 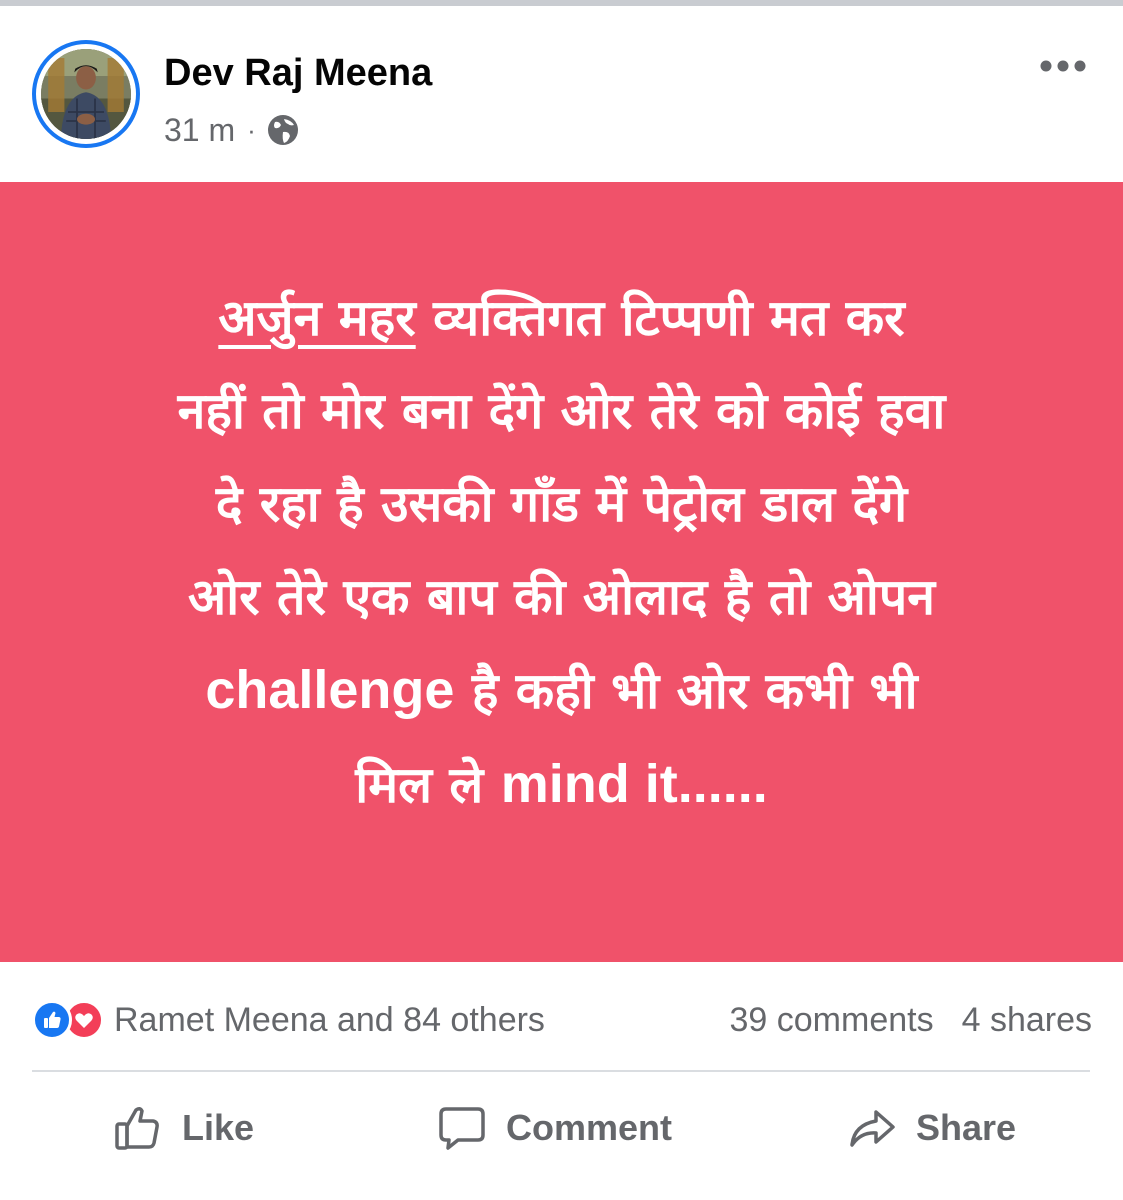 I want to click on like-label: Like, so click(x=218, y=1127).